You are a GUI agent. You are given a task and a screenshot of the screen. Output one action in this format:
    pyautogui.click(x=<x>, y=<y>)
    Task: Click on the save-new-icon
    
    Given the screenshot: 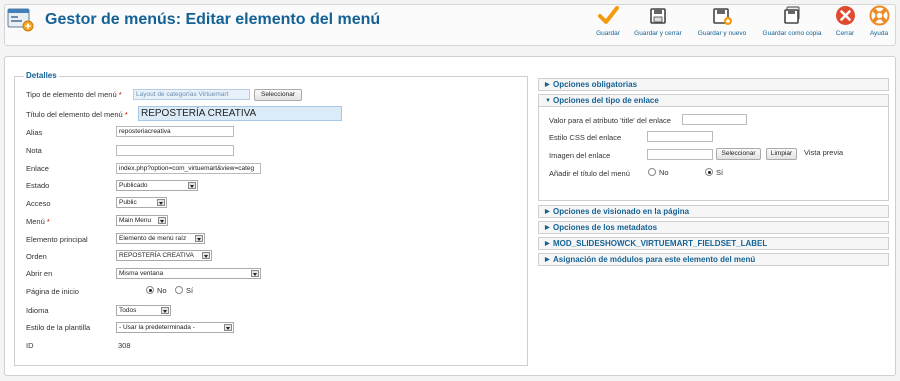 What is the action you would take?
    pyautogui.click(x=722, y=16)
    